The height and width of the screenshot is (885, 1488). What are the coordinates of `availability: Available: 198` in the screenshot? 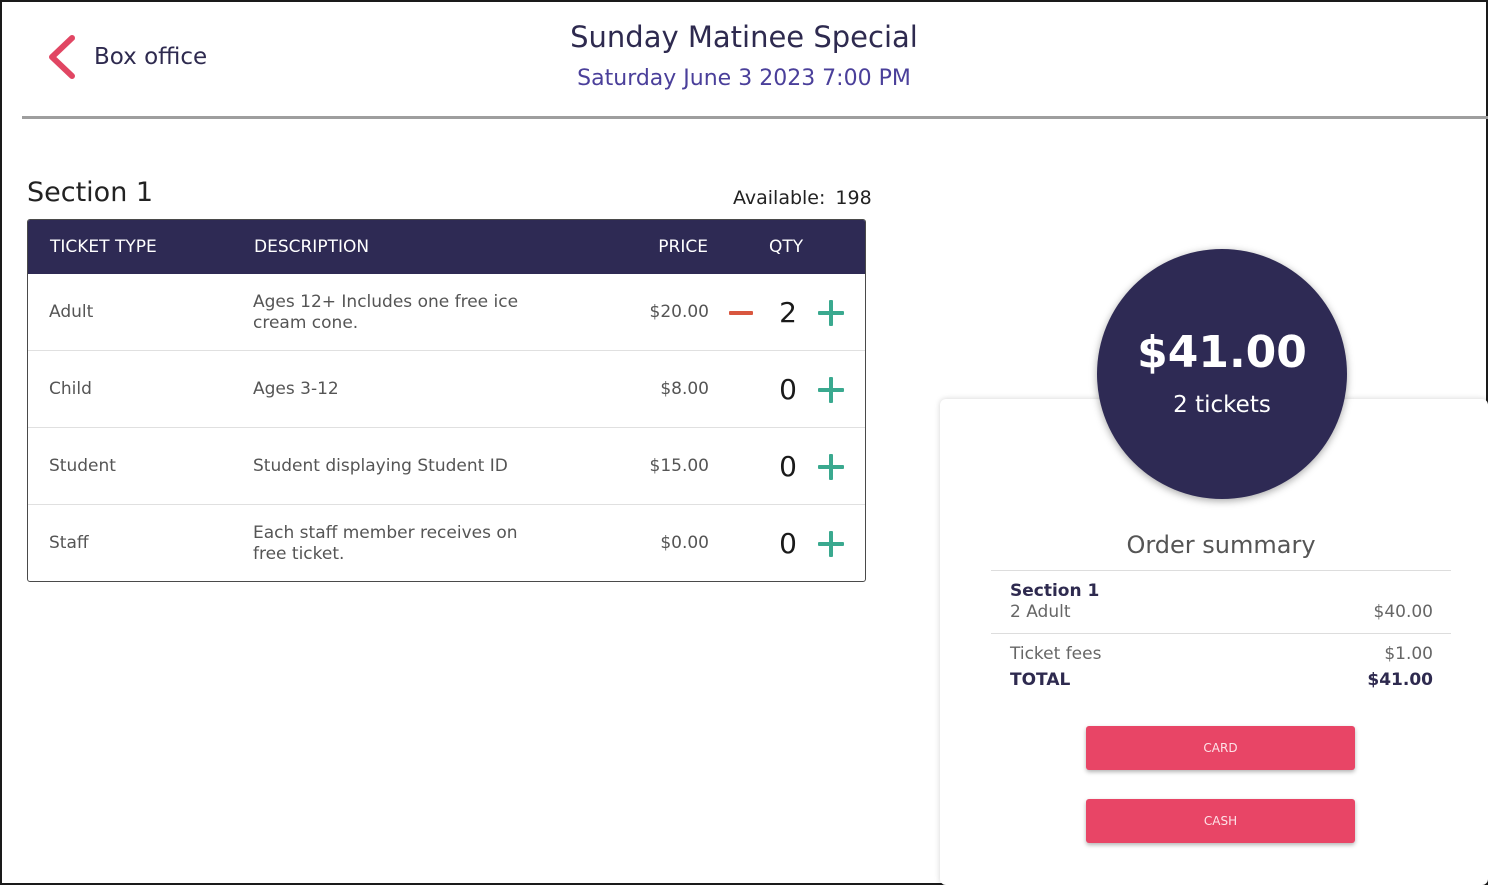 It's located at (802, 198).